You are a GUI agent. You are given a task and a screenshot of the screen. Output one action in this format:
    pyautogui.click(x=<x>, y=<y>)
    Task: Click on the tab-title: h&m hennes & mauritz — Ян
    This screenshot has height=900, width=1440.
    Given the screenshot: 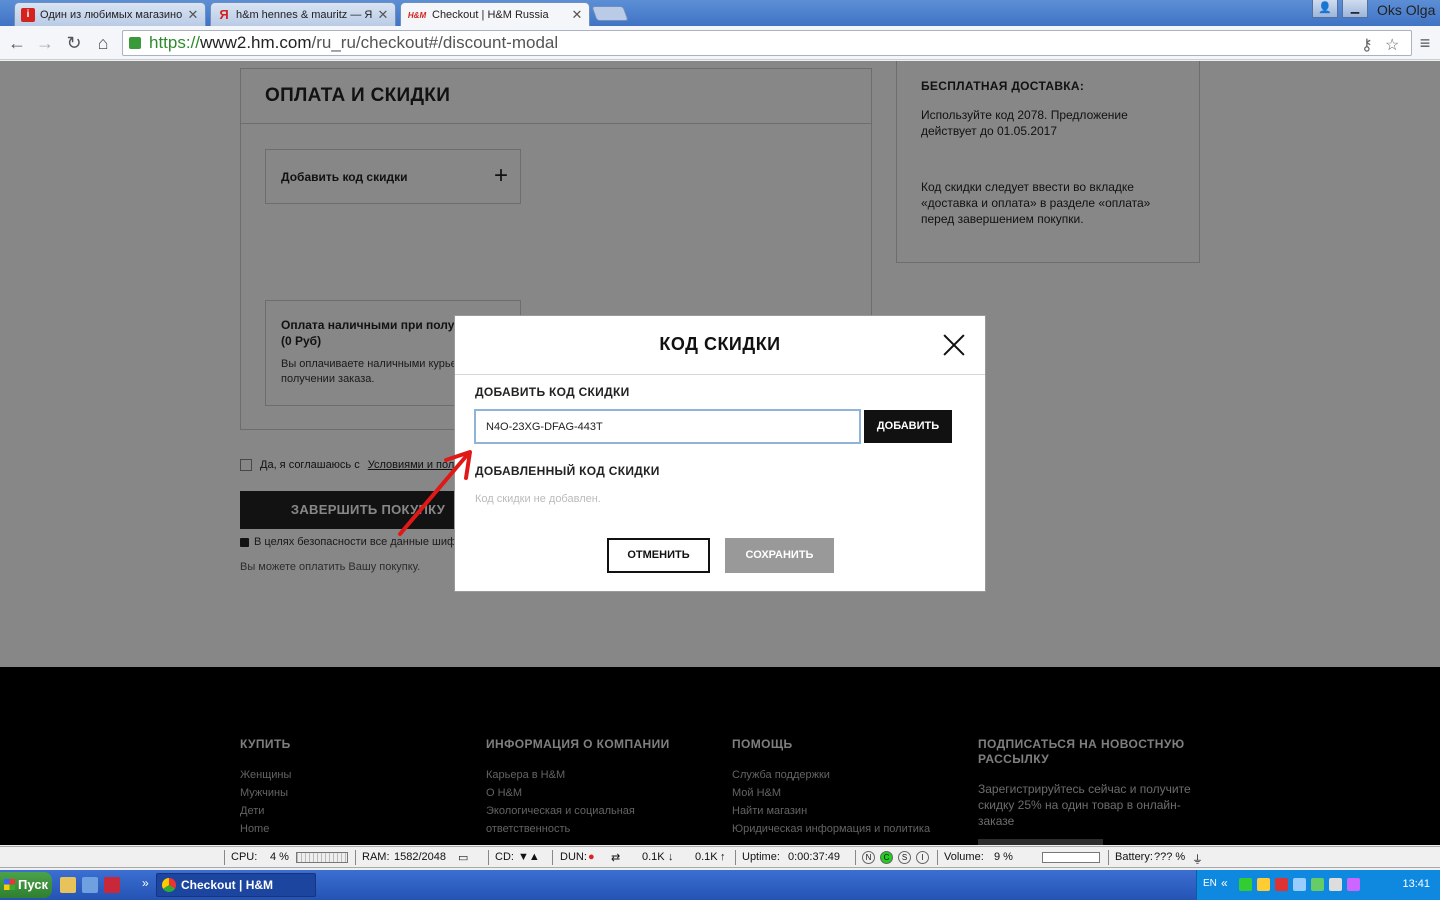 What is the action you would take?
    pyautogui.click(x=304, y=14)
    